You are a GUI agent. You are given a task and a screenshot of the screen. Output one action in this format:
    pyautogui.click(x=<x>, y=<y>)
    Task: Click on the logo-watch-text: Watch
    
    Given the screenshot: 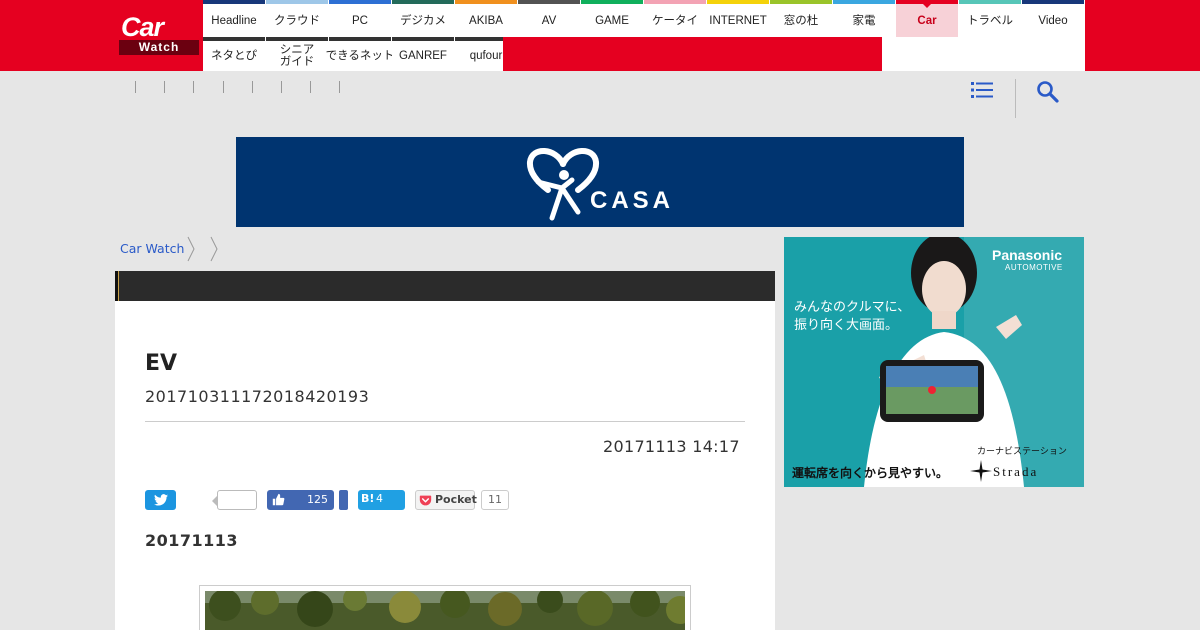 What is the action you would take?
    pyautogui.click(x=159, y=47)
    